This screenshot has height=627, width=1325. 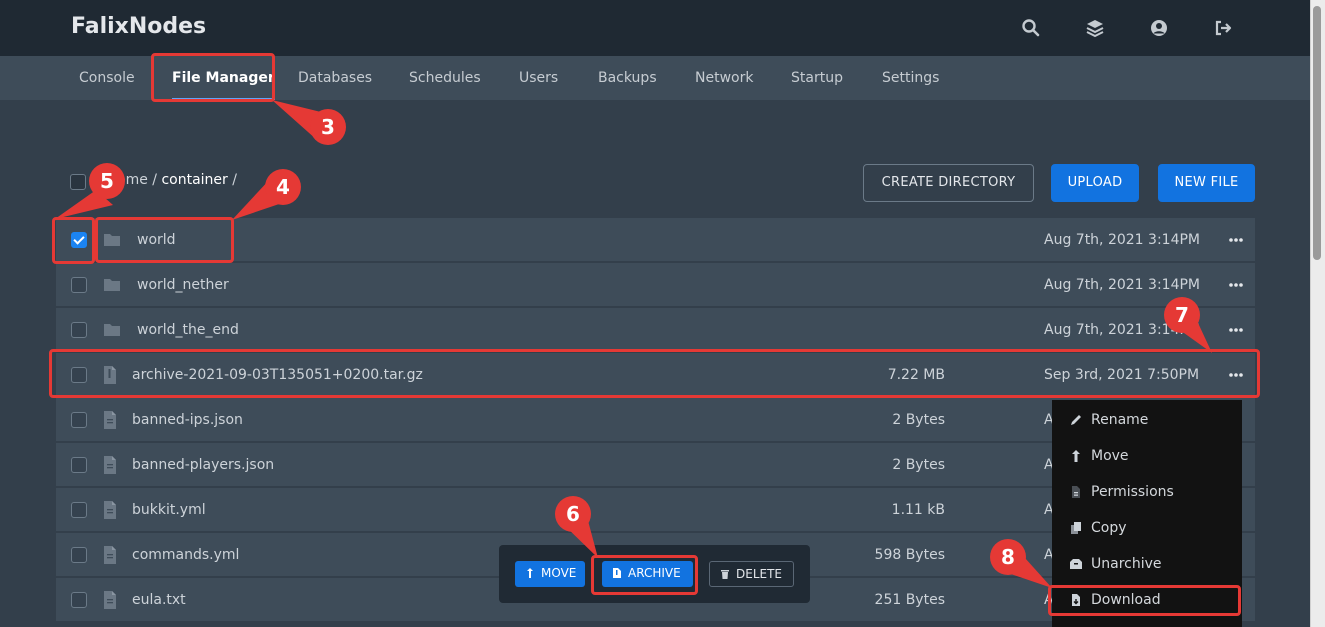 I want to click on file-size: 1.11 kB, so click(x=918, y=510).